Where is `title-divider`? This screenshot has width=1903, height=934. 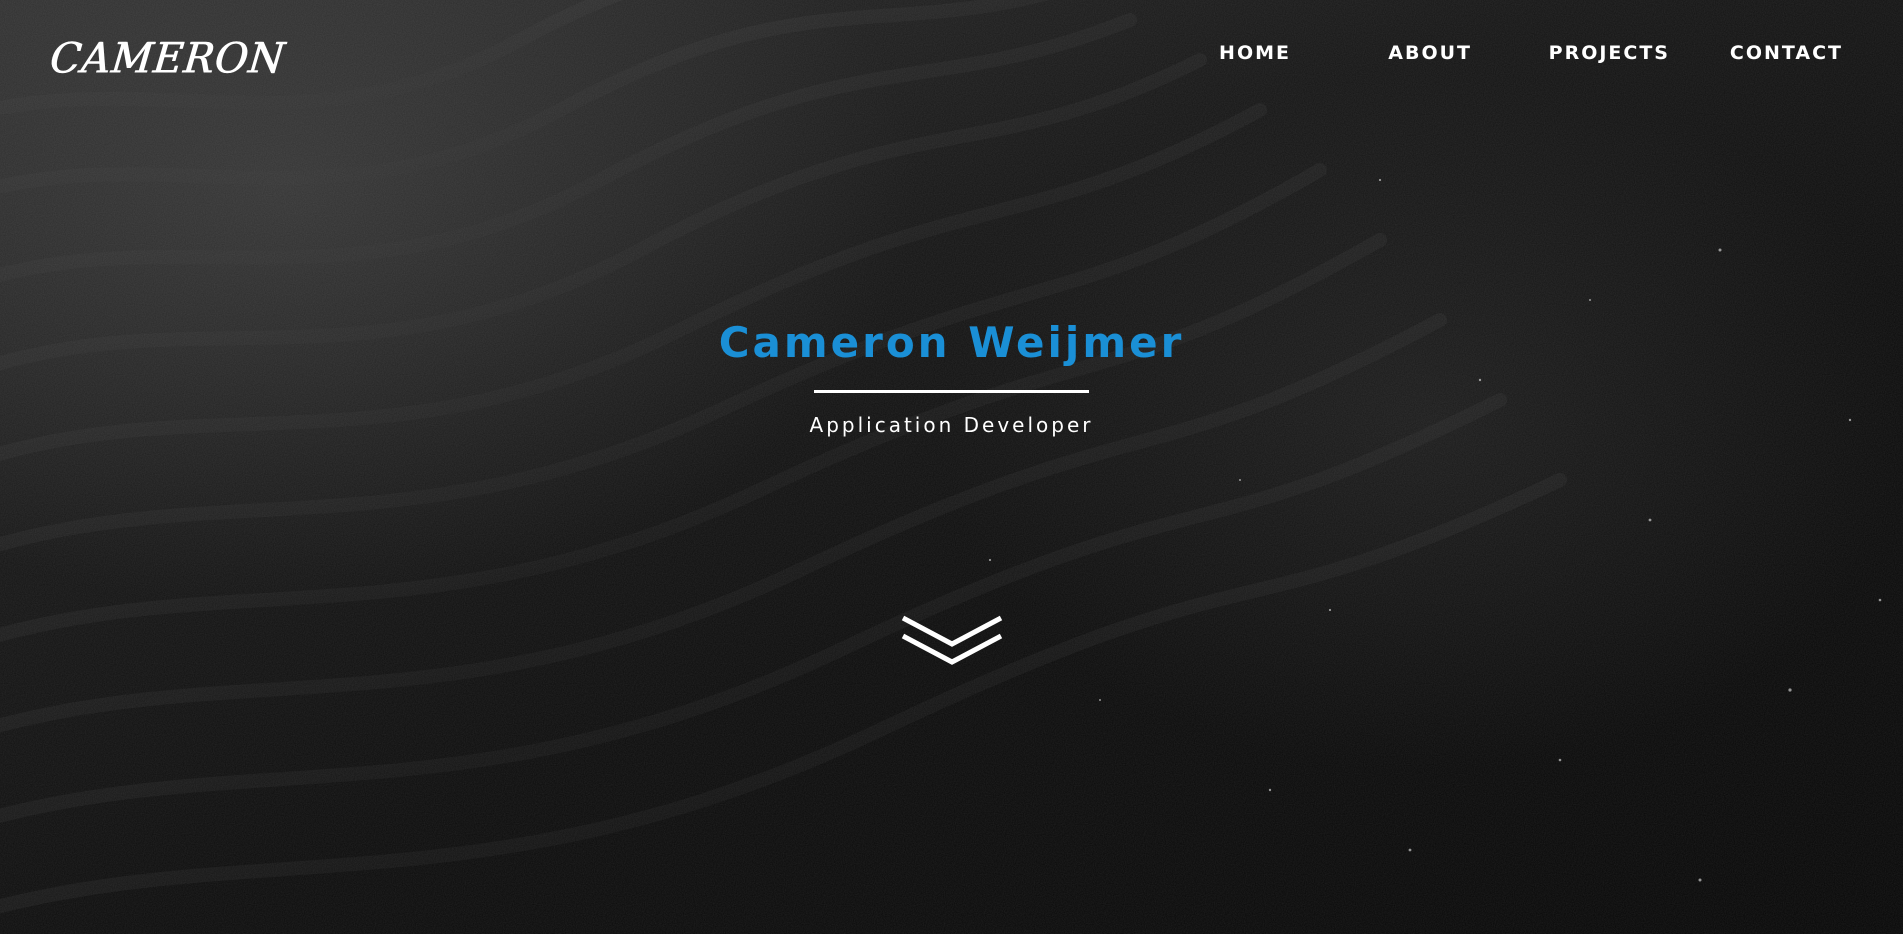 title-divider is located at coordinates (951, 391).